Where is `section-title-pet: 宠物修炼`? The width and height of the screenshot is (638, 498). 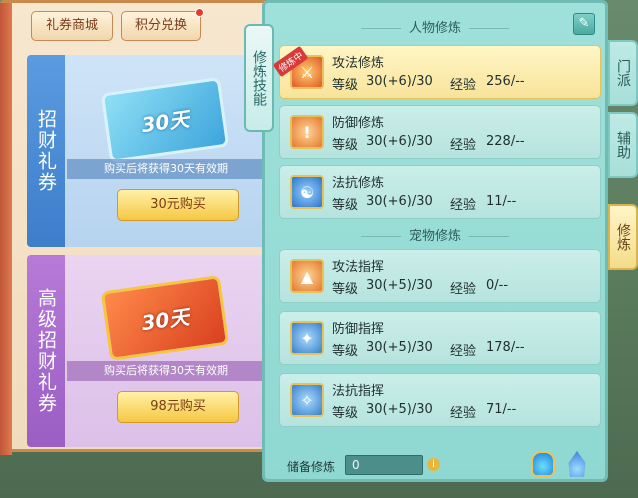 section-title-pet: 宠物修炼 is located at coordinates (435, 234).